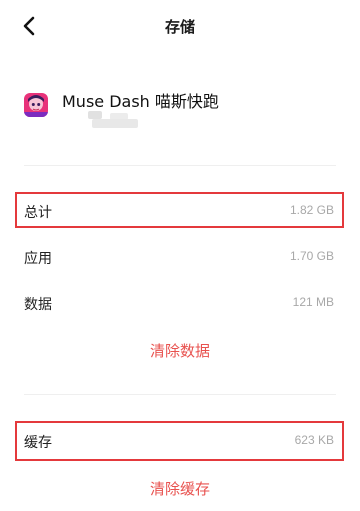  I want to click on page-title: 存储, so click(179, 27).